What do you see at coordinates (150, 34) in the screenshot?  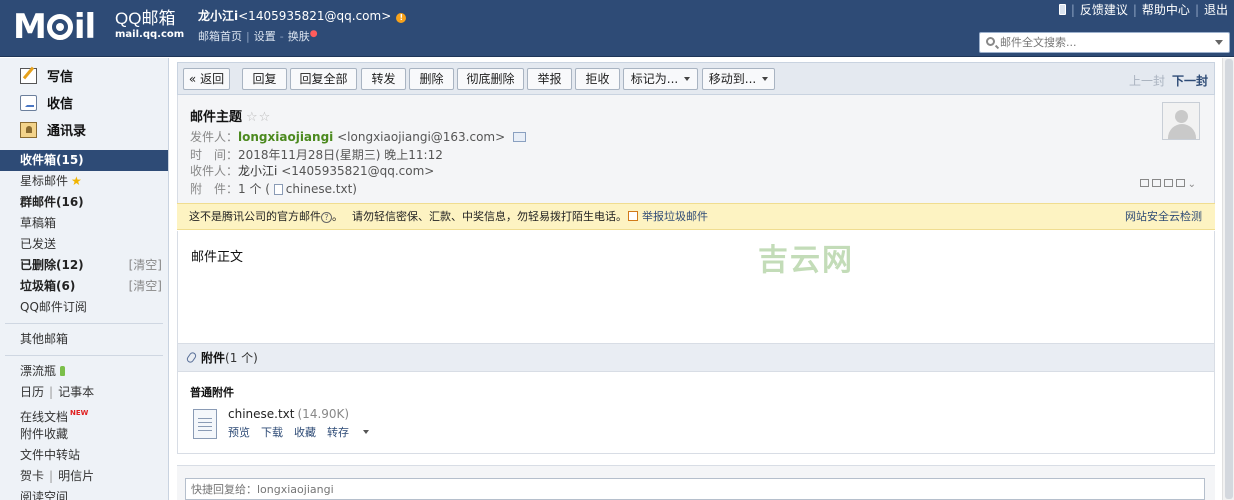 I see `logo-sub-domain: mail.qq.com` at bounding box center [150, 34].